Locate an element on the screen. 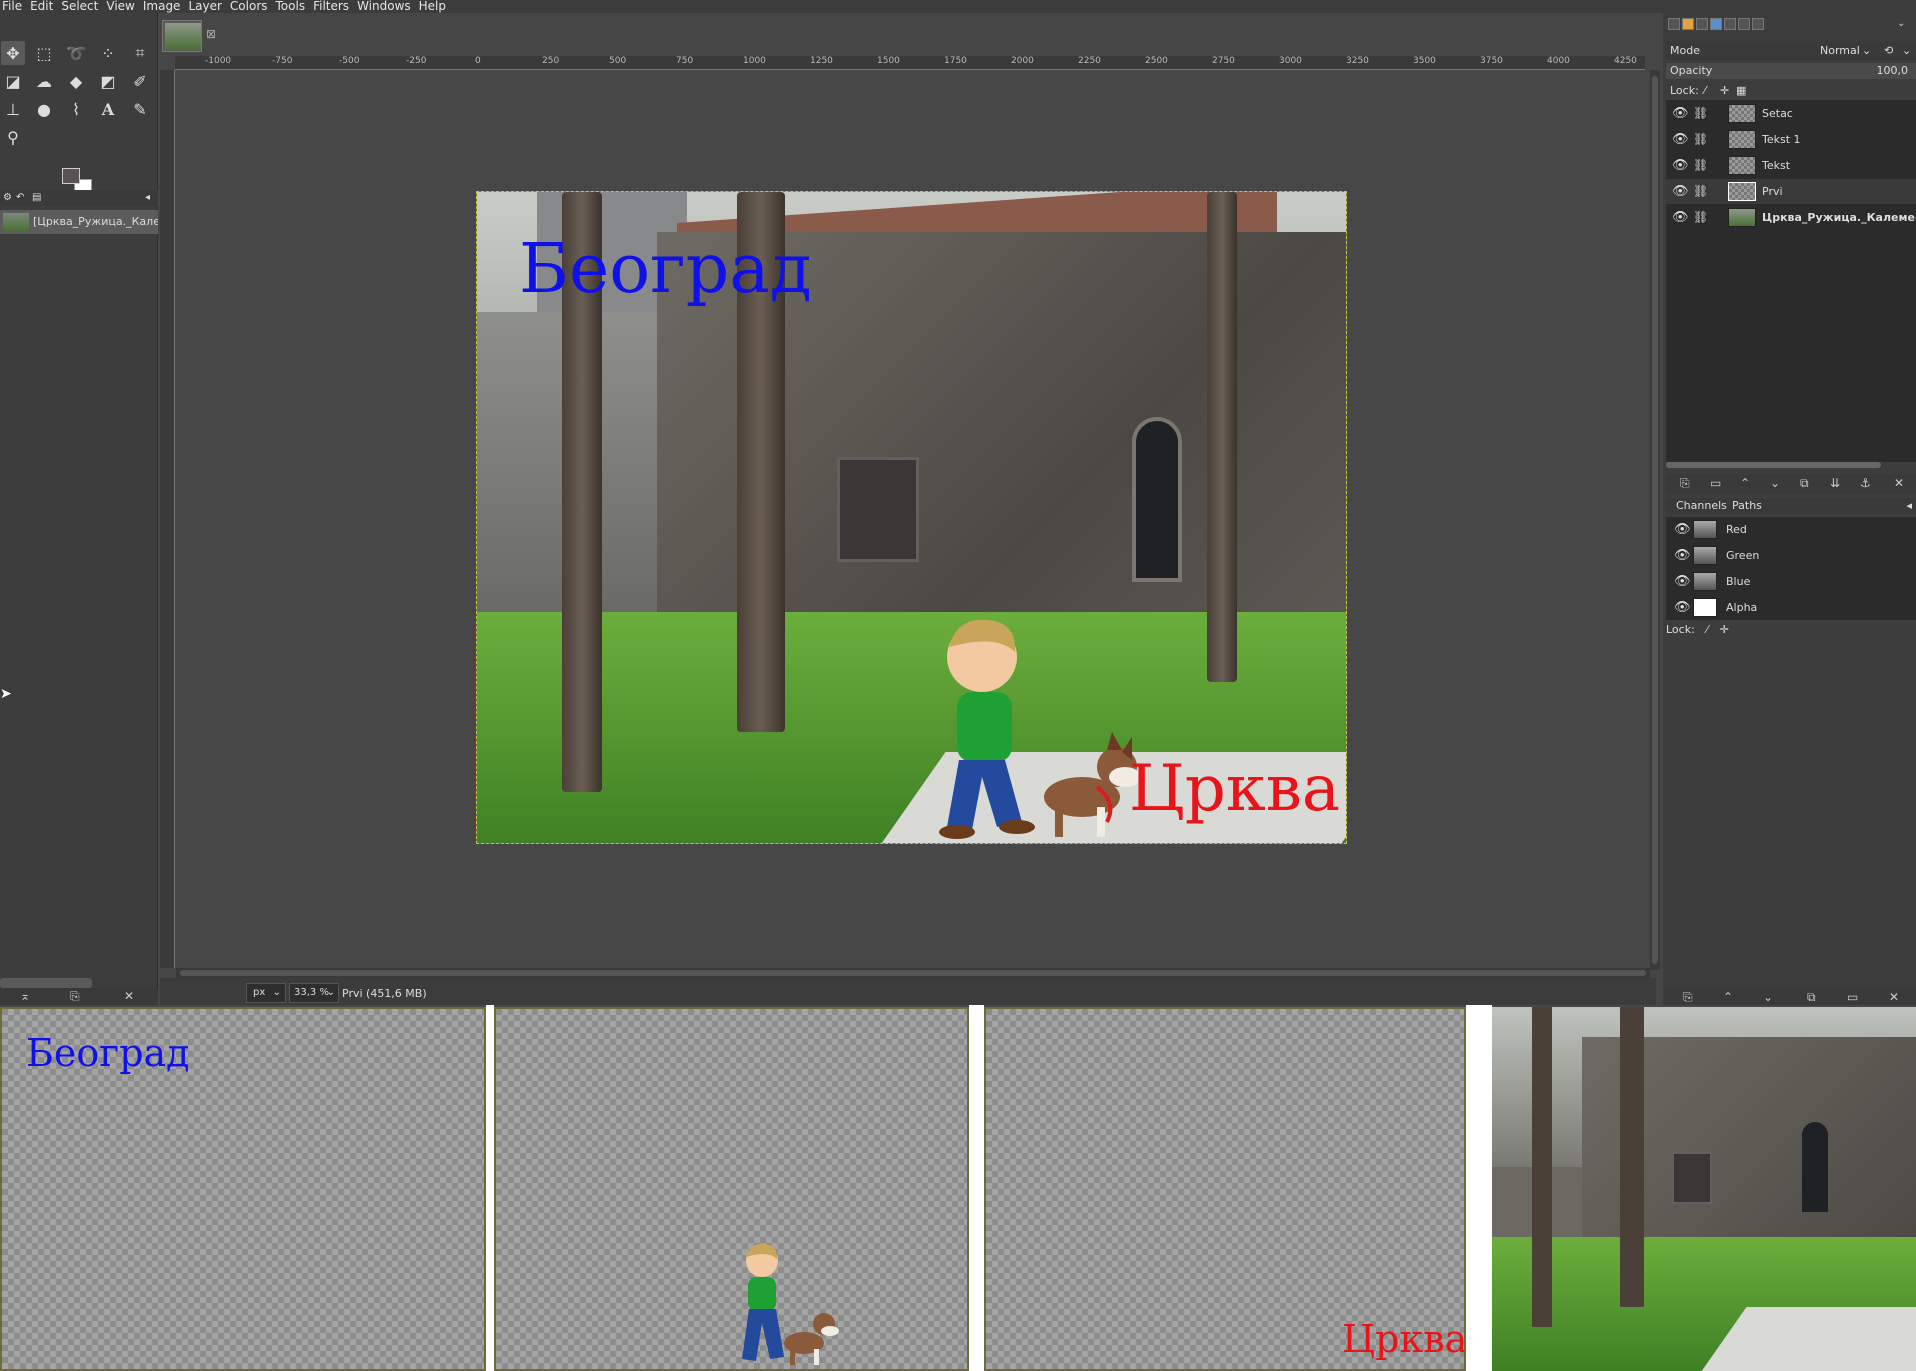  new-layer-icon: ⎘ is located at coordinates (1685, 483).